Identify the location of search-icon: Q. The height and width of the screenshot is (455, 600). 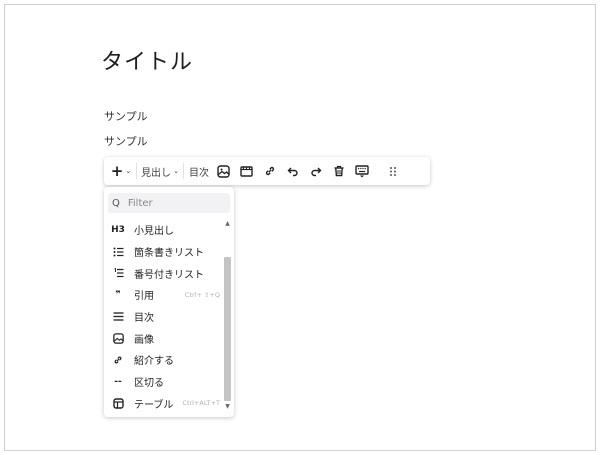
(116, 203).